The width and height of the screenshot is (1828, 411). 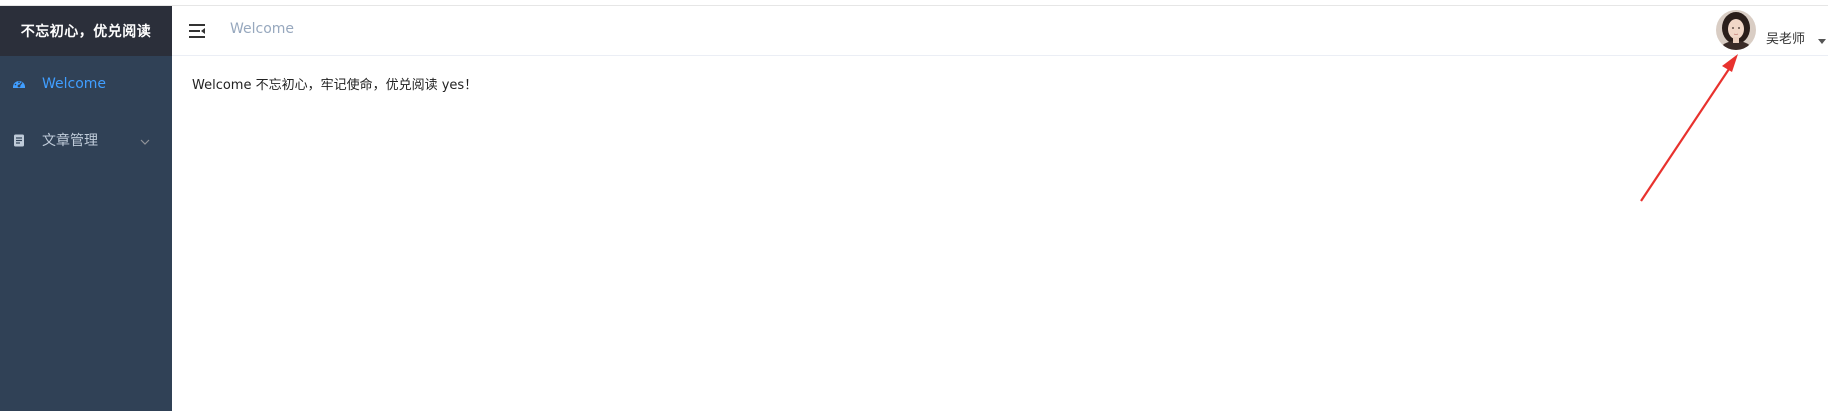 I want to click on welcome-message: Welcome 不忘初心，牢记使命，优兑阅读 yes！, so click(x=335, y=85).